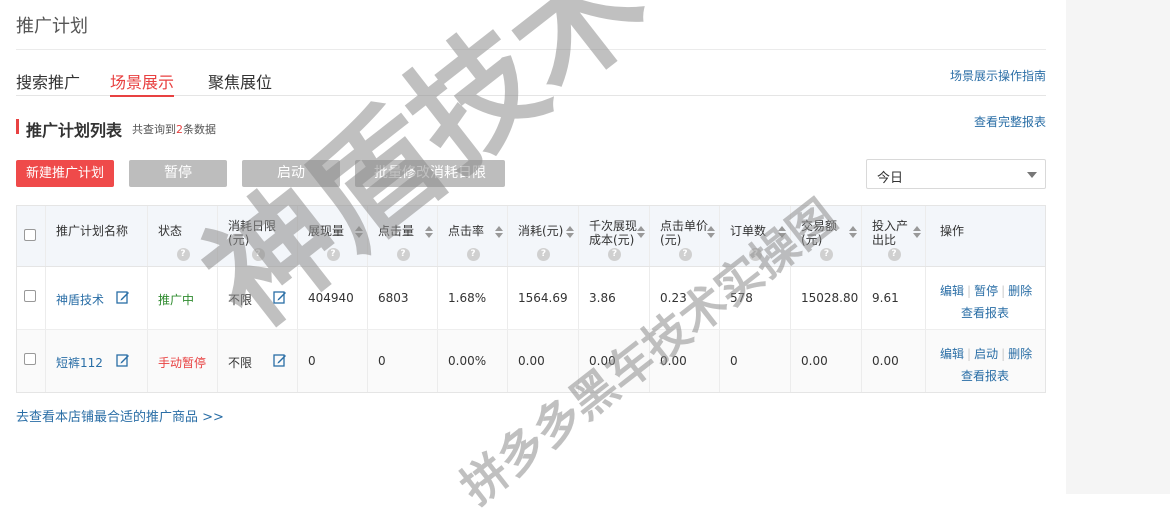  Describe the element at coordinates (673, 298) in the screenshot. I see `cpc-value: 0.23` at that location.